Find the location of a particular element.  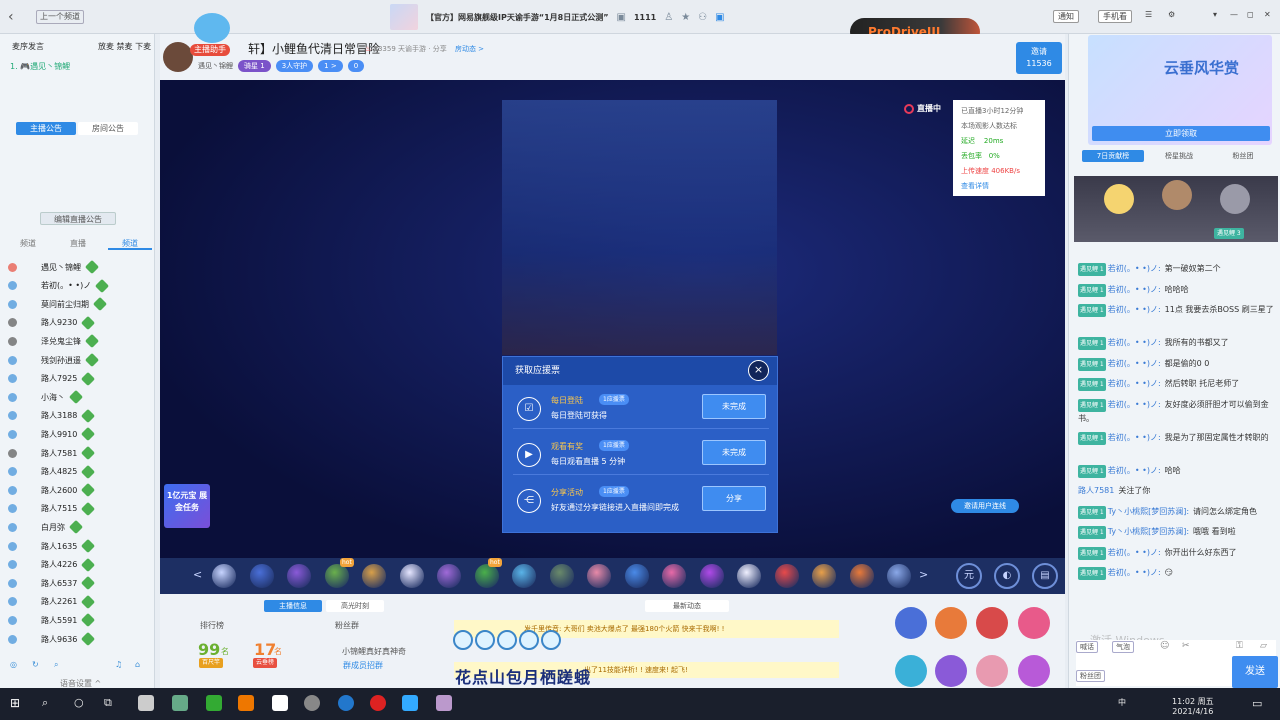

prev-channel-button: 上一个频道 is located at coordinates (60, 17).